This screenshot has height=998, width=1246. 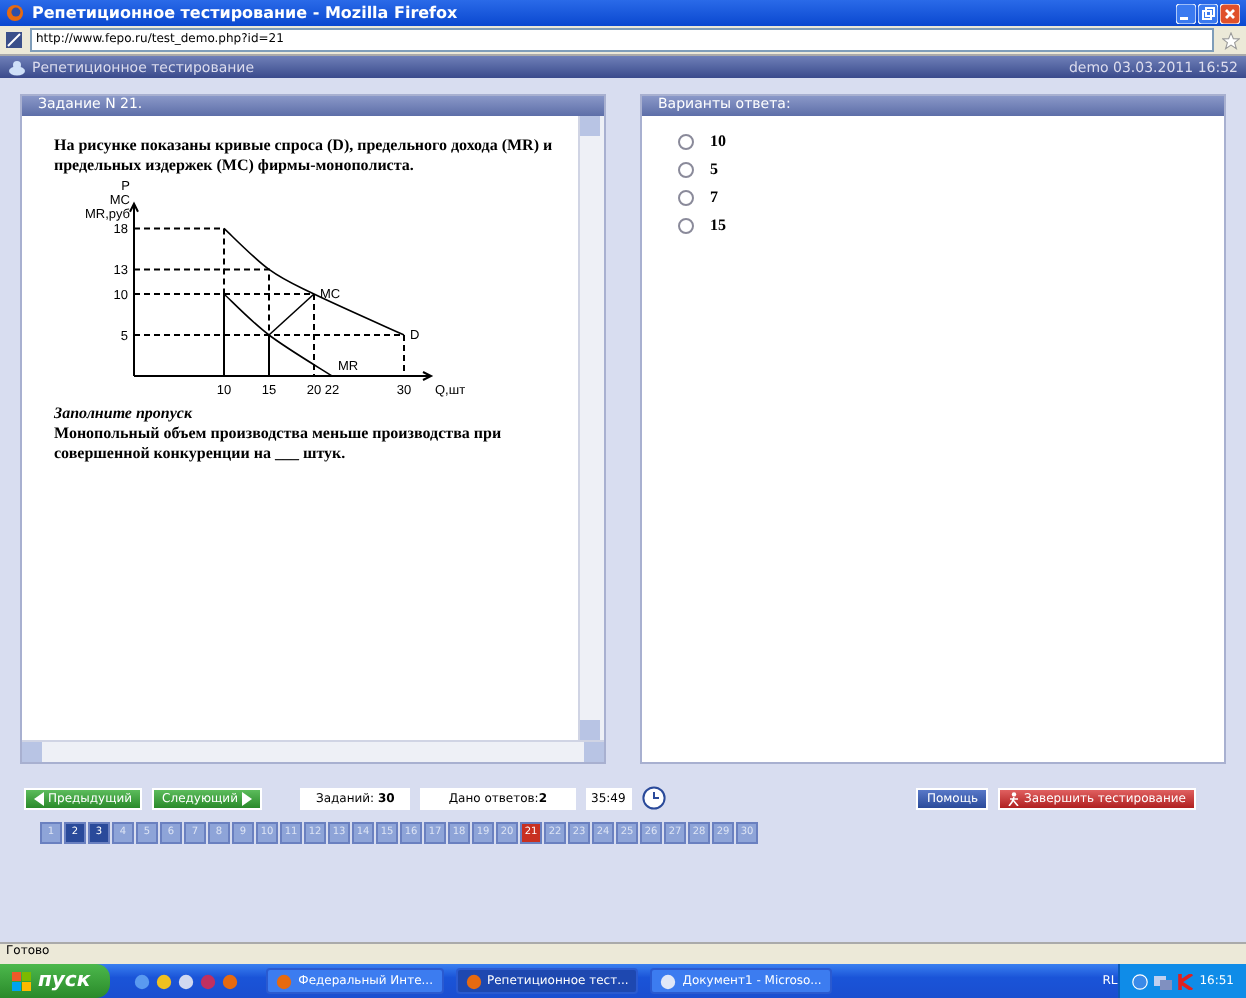 What do you see at coordinates (304, 156) in the screenshot?
I see `question-text: На рисунке показаны кривые спроса (D), предельного дохода (MR) и предельных издержек (MC) фирмы-монополиста.` at bounding box center [304, 156].